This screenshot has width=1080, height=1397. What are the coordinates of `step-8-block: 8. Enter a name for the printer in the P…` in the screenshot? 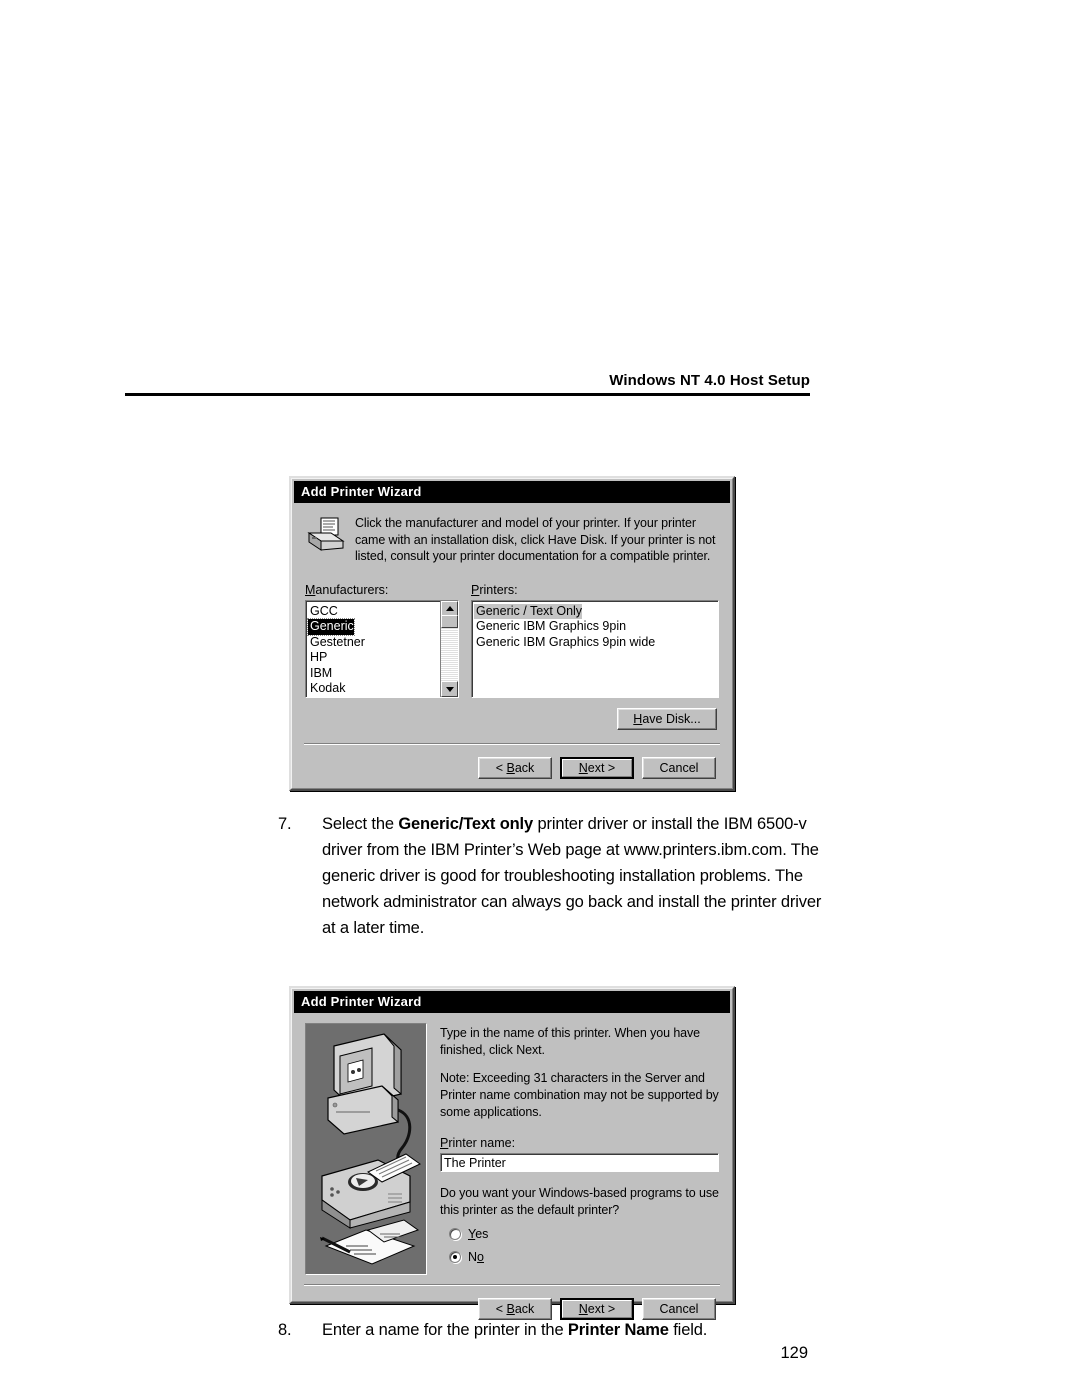 It's located at (550, 1331).